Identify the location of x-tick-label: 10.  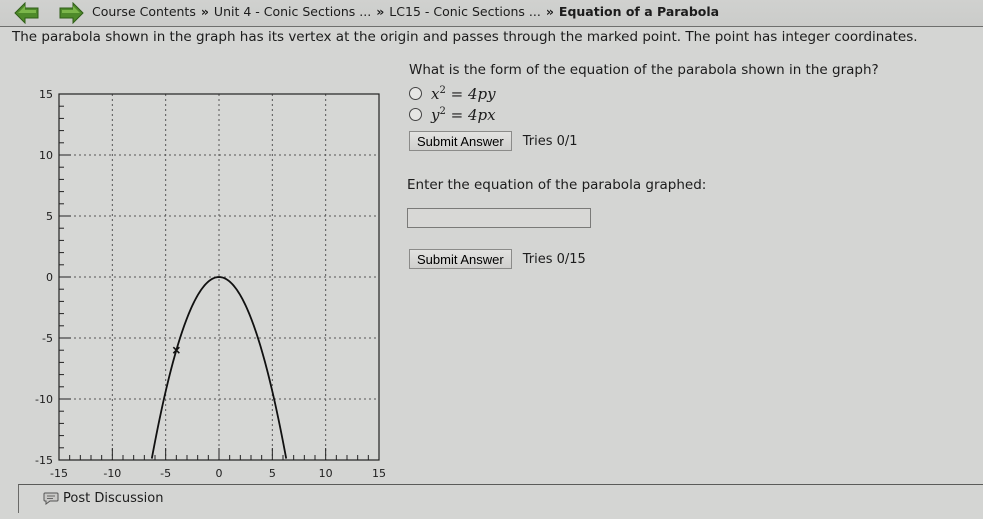
(326, 473).